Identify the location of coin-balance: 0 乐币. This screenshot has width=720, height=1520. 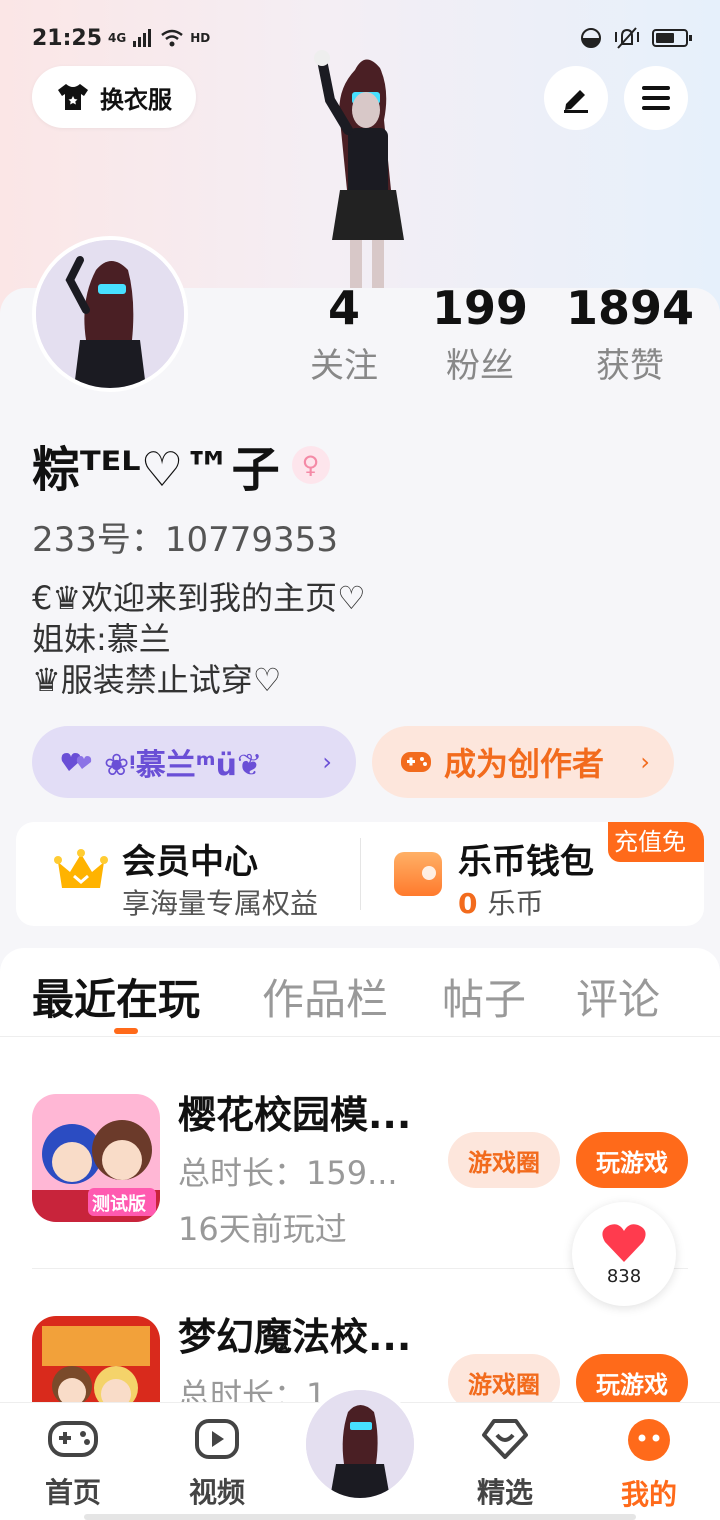
(501, 902).